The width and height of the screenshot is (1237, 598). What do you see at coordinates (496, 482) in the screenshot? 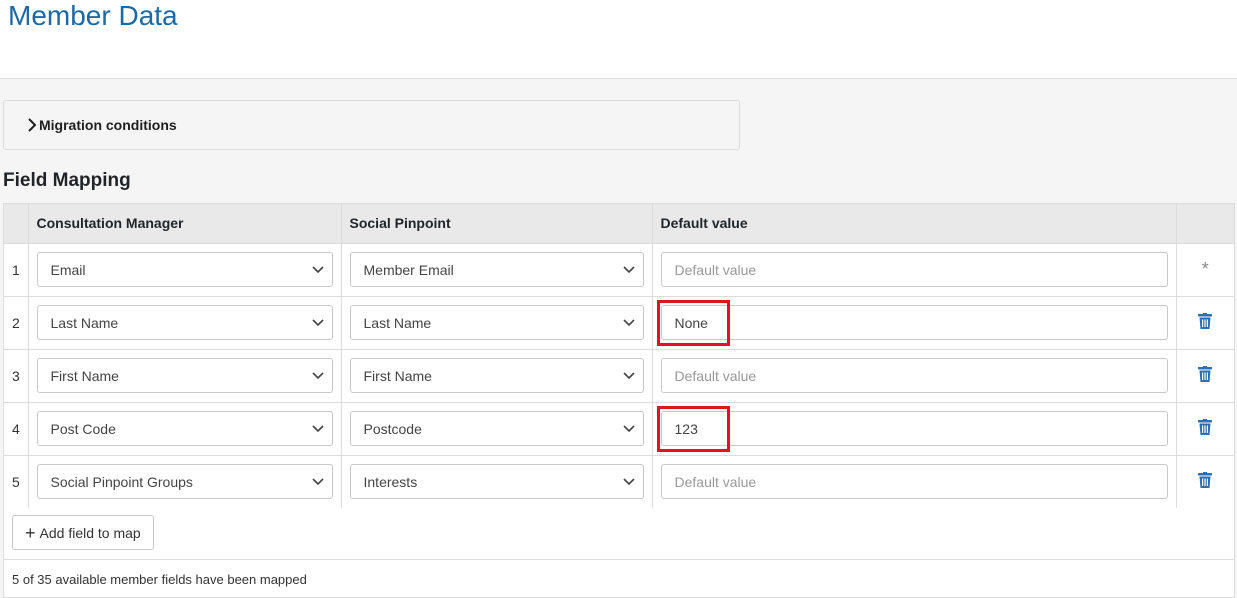
I see `social-pinpoint-select: Interests` at bounding box center [496, 482].